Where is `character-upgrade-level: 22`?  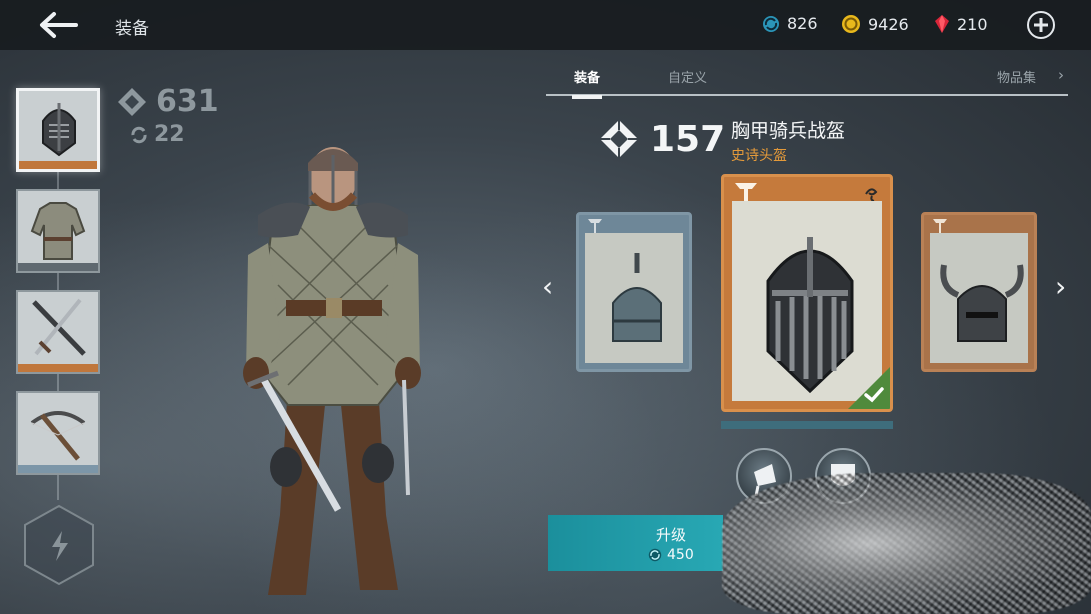
character-upgrade-level: 22 is located at coordinates (157, 134).